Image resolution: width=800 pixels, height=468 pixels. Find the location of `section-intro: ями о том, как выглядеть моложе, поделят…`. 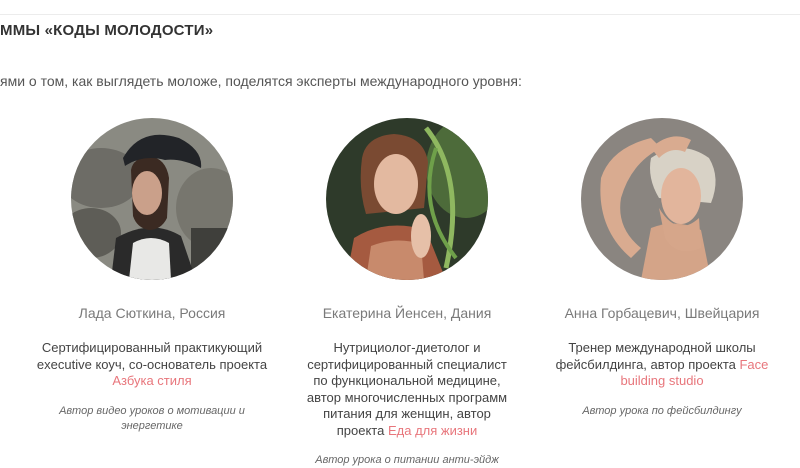

section-intro: ями о том, как выглядеть моложе, поделят… is located at coordinates (261, 81).